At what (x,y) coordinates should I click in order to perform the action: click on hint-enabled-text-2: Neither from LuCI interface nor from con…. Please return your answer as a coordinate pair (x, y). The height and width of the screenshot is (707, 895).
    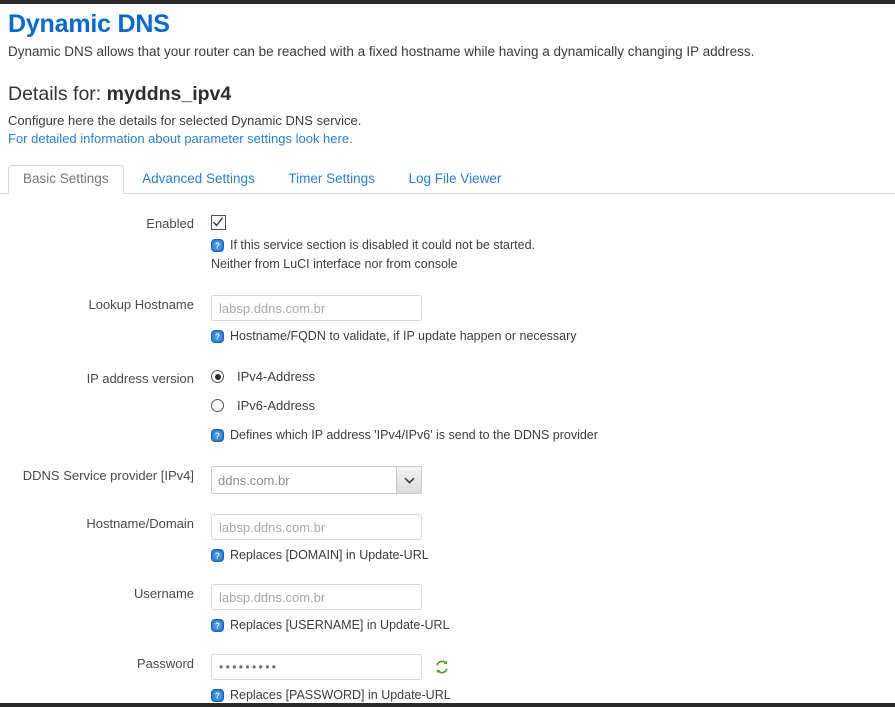
    Looking at the image, I should click on (334, 264).